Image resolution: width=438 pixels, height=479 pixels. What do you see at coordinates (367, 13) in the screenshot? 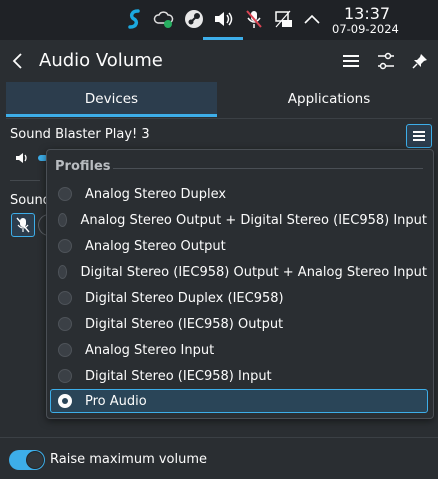
I see `clock-time: 13:37` at bounding box center [367, 13].